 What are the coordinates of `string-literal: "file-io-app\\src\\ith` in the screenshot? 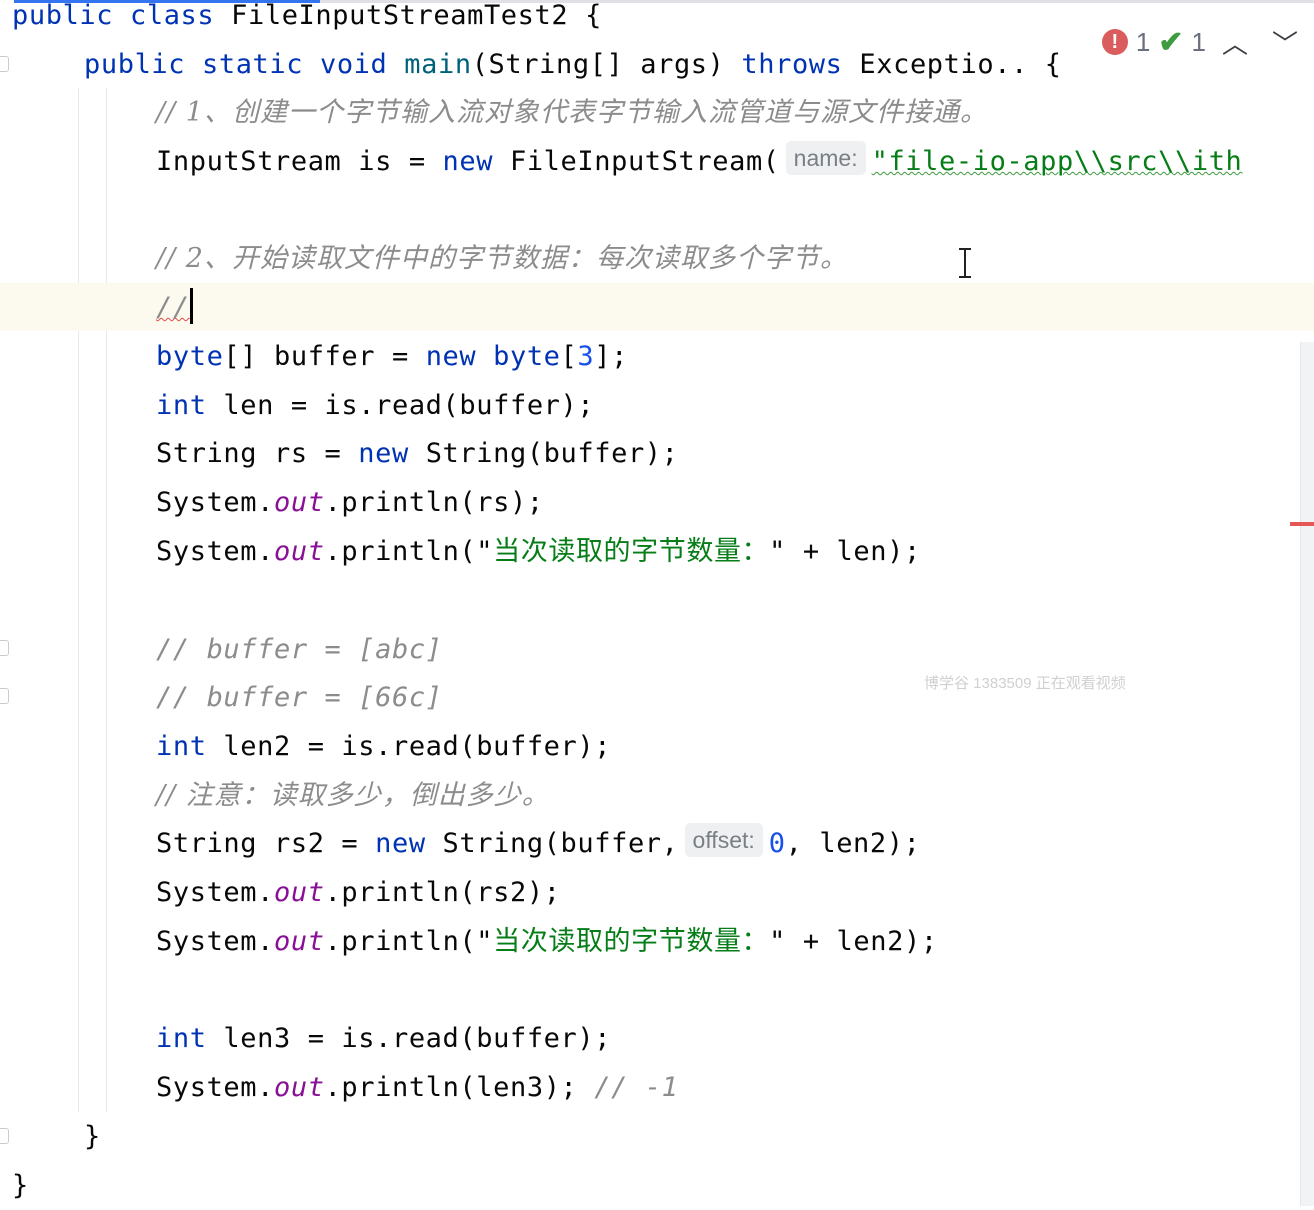 It's located at (1057, 161).